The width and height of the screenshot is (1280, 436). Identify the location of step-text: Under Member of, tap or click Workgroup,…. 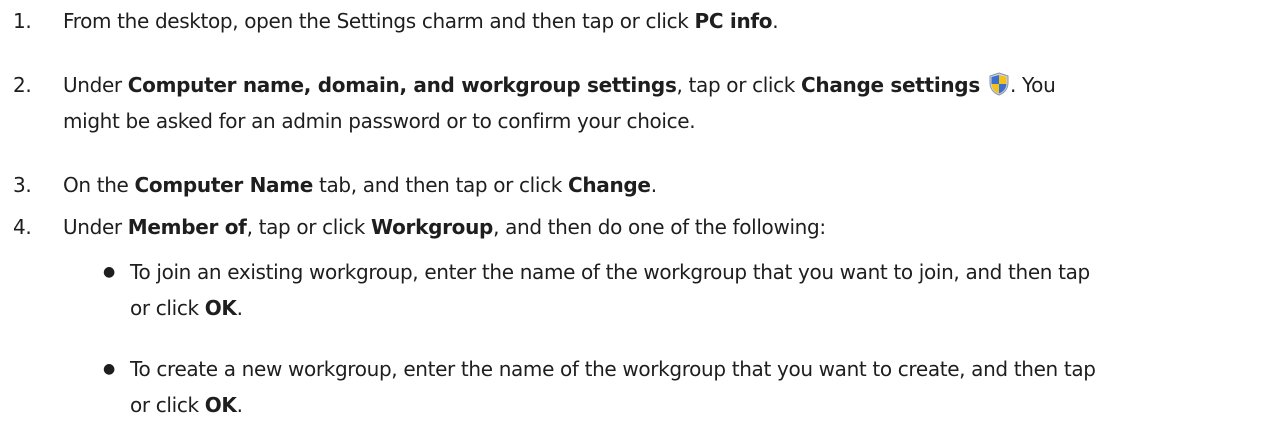
(653, 227).